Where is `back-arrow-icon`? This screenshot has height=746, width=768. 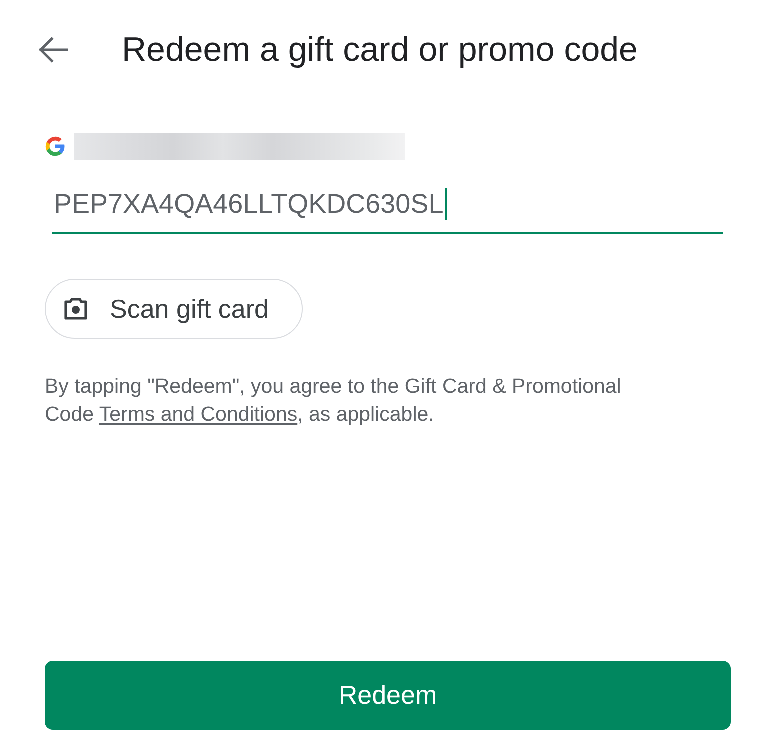 back-arrow-icon is located at coordinates (53, 50).